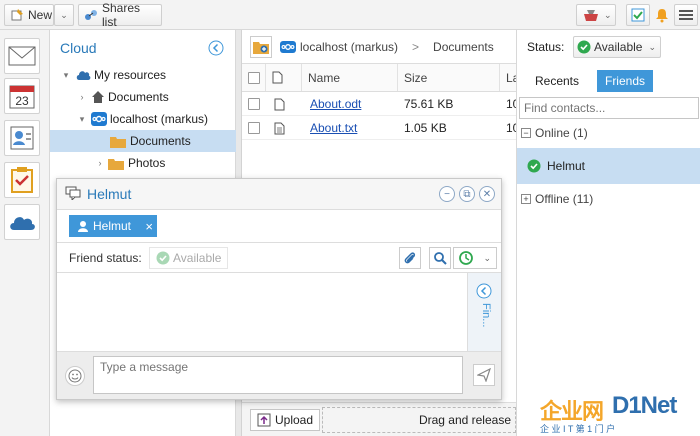  What do you see at coordinates (149, 226) in the screenshot?
I see `chat-tab-close-icon: ×` at bounding box center [149, 226].